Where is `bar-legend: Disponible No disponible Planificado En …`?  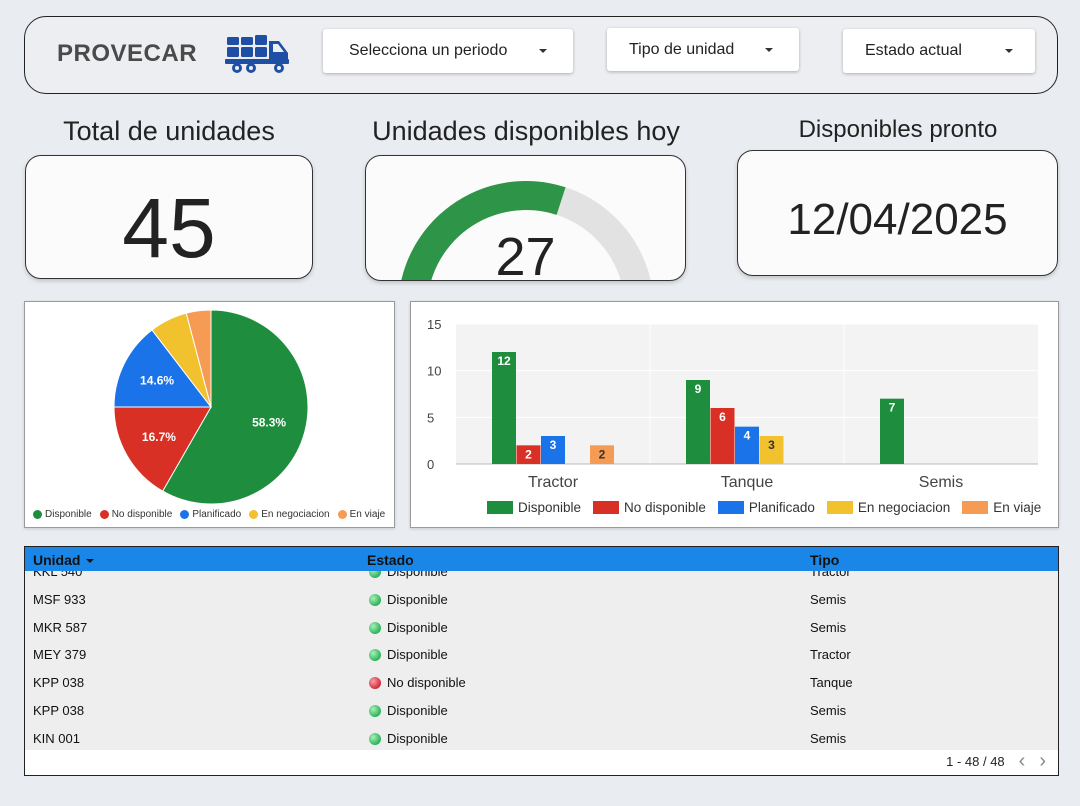
bar-legend: Disponible No disponible Planificado En … is located at coordinates (764, 507).